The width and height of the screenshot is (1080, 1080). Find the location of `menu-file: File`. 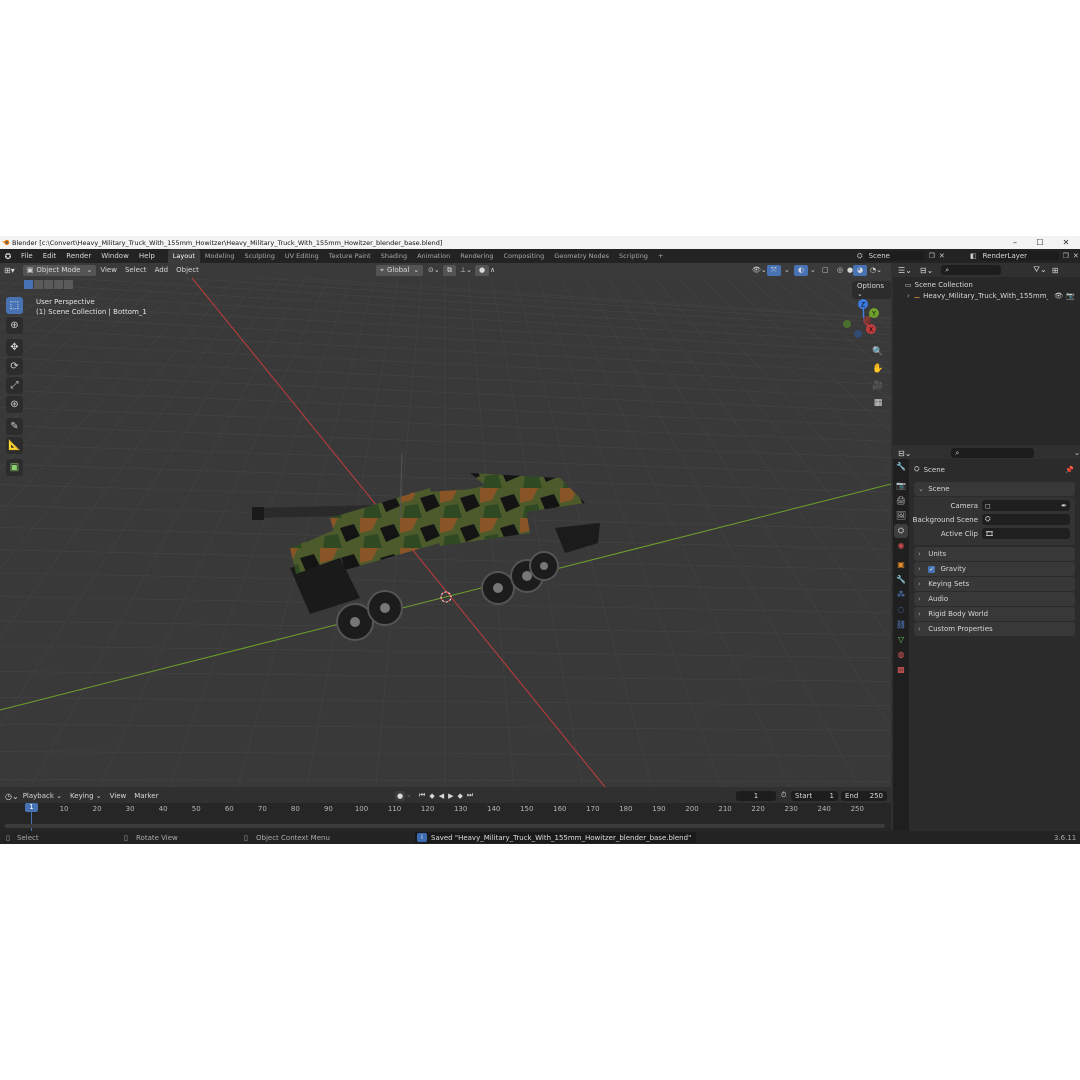

menu-file: File is located at coordinates (27, 256).